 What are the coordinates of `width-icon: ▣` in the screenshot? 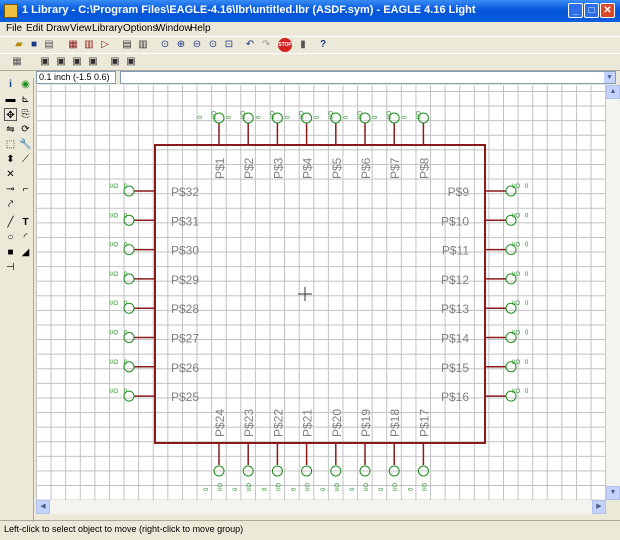 It's located at (93, 62).